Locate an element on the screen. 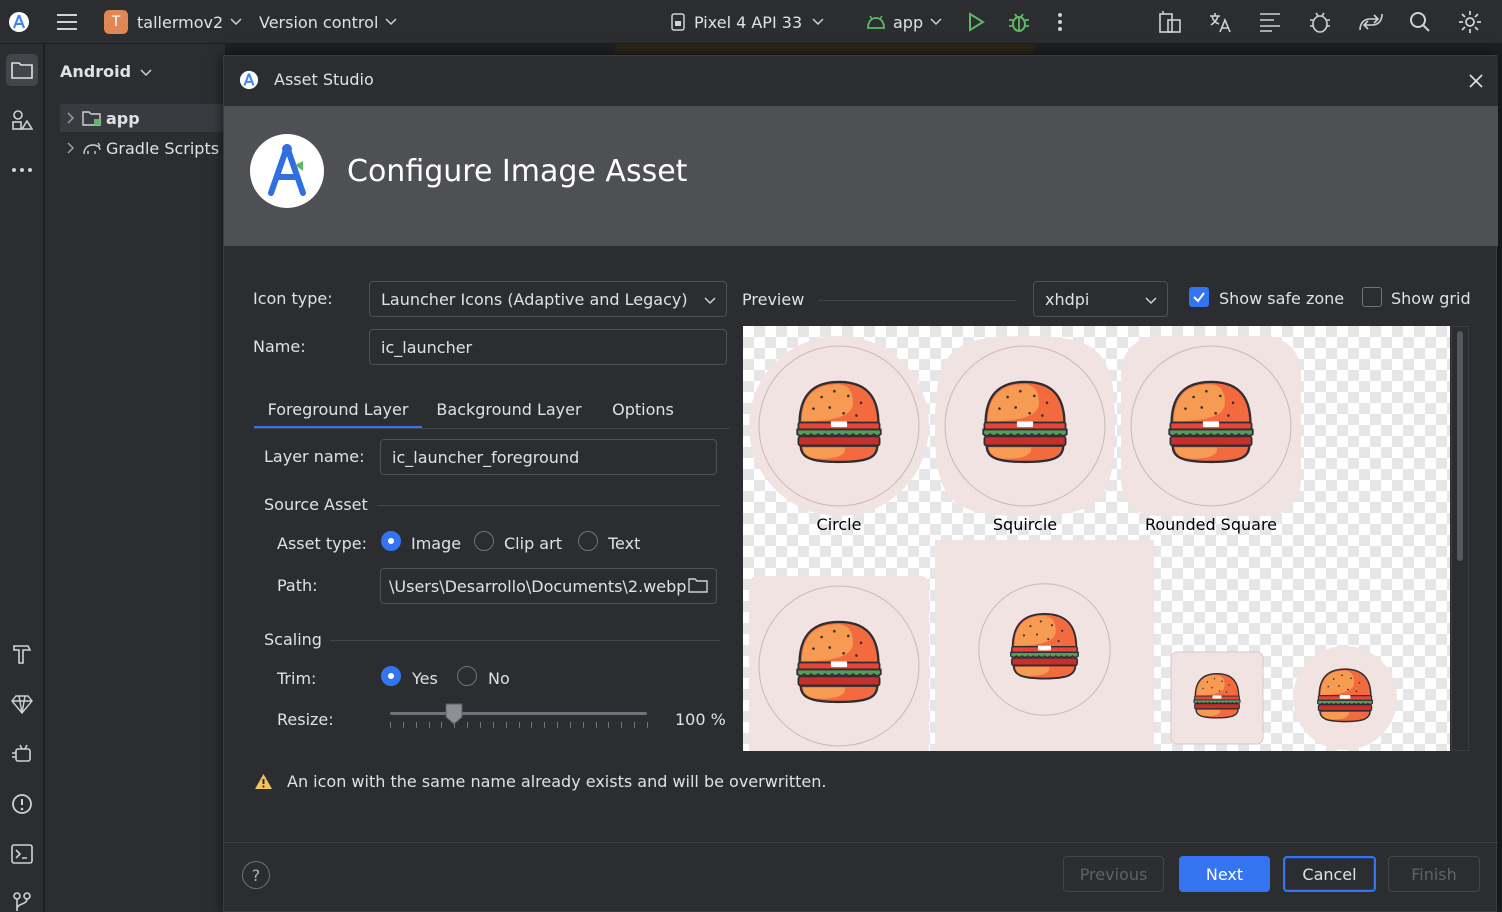  burger-circle-preview is located at coordinates (839, 426).